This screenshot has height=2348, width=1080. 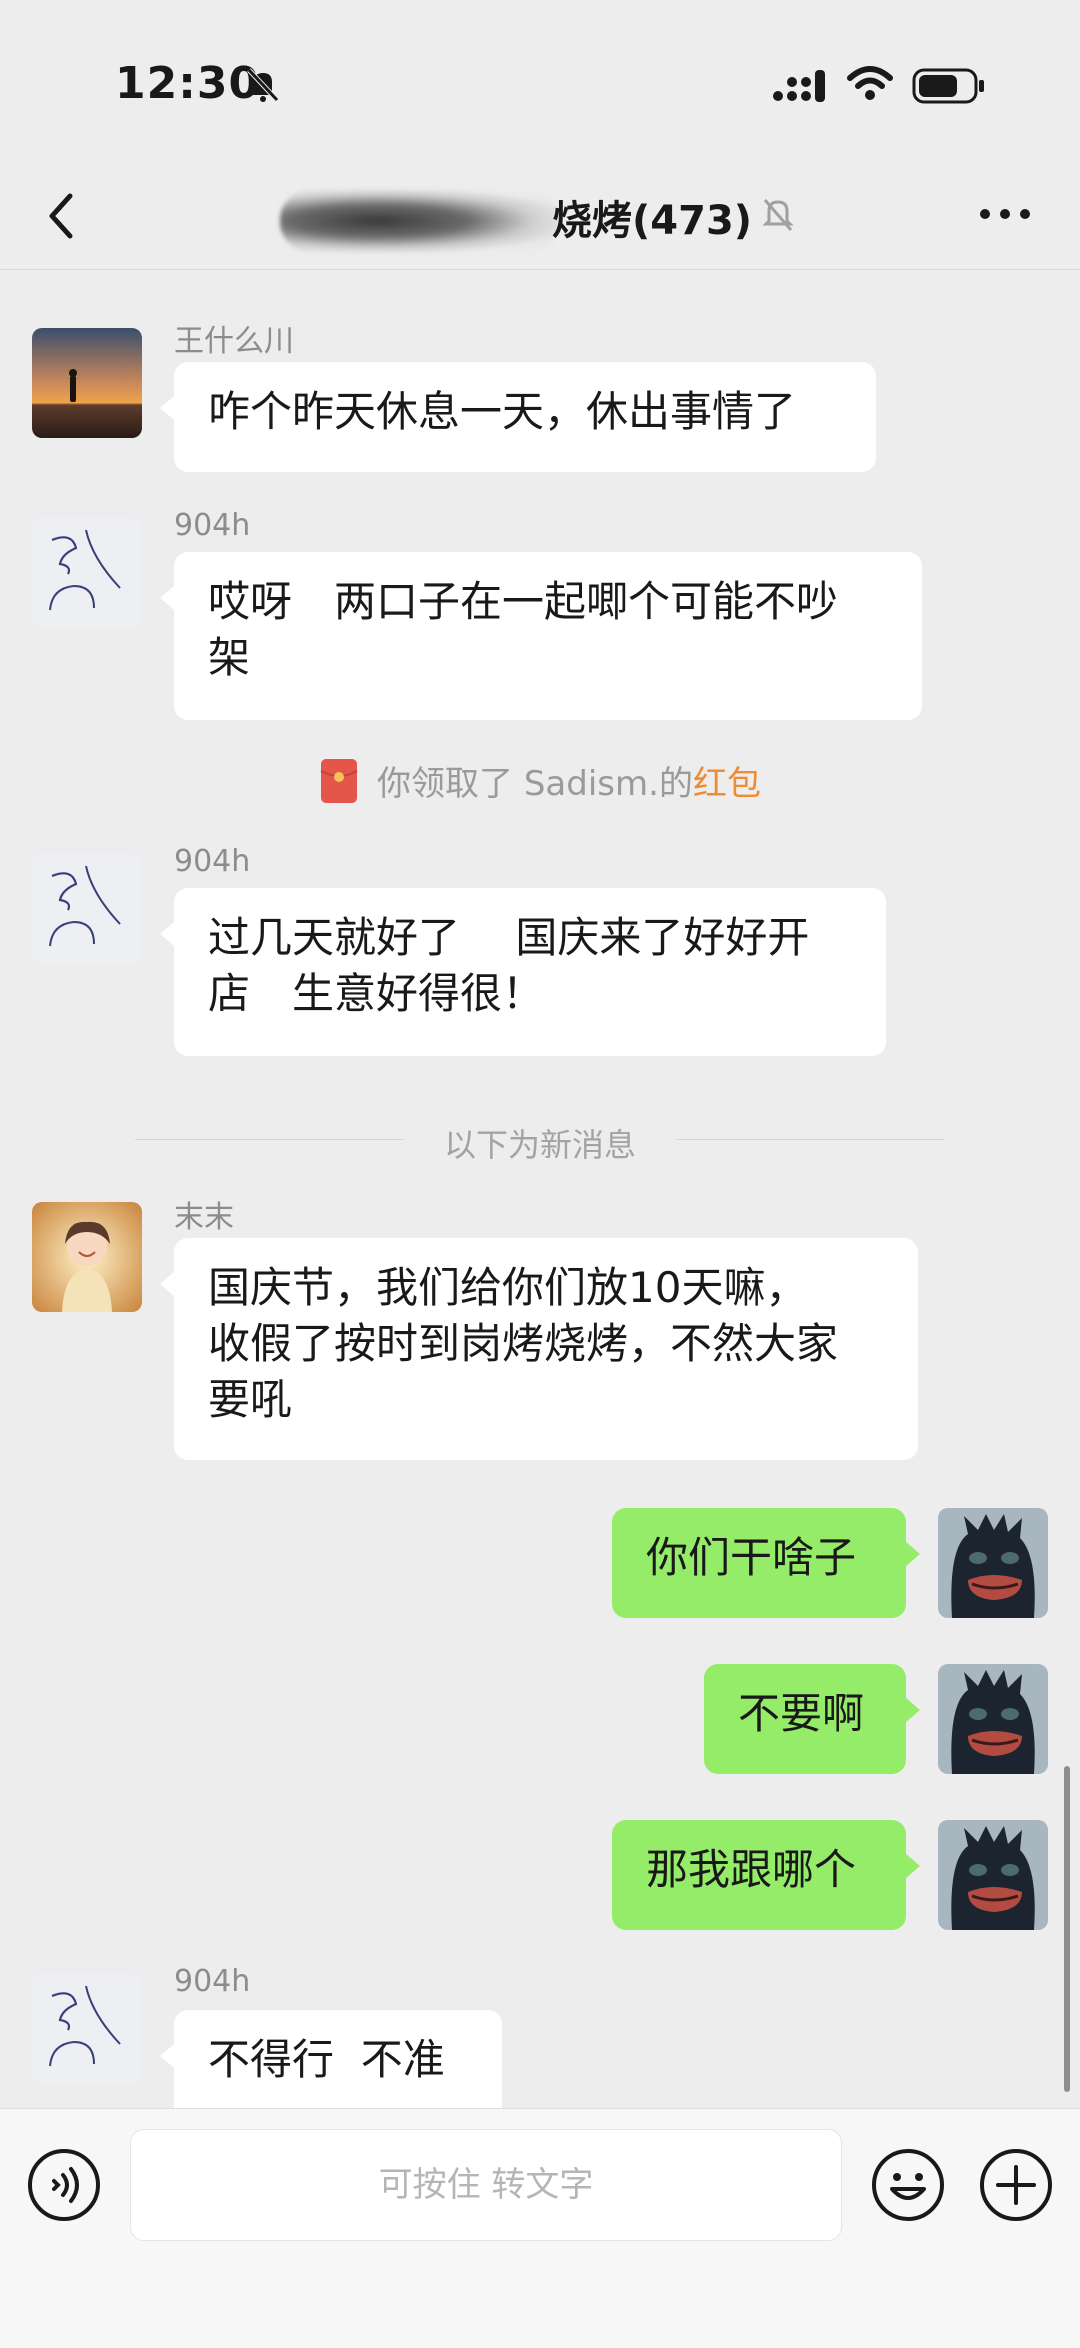 What do you see at coordinates (540, 85) in the screenshot?
I see `status-bar: 12:30` at bounding box center [540, 85].